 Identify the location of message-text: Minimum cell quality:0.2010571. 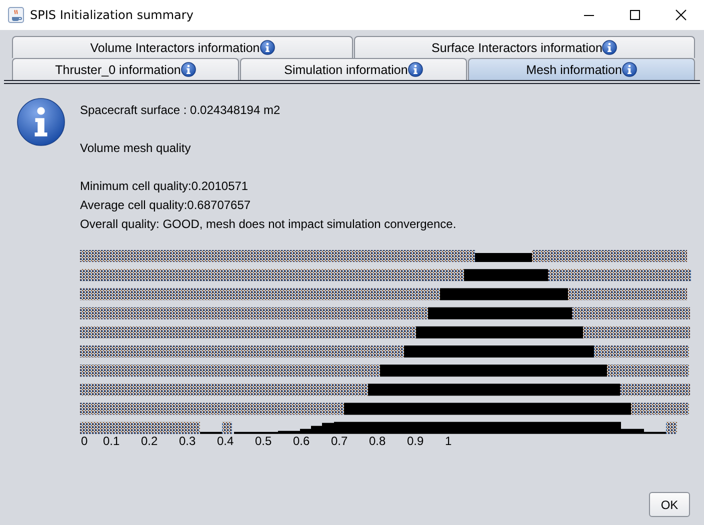
(165, 187).